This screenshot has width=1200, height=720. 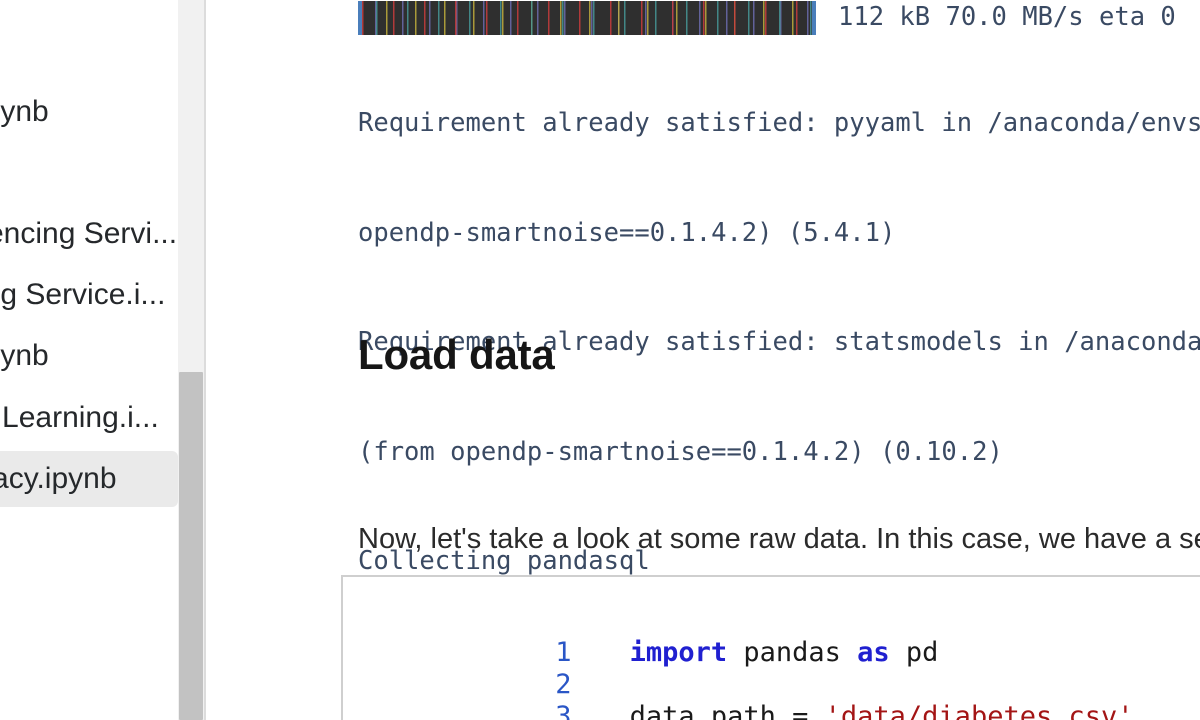 What do you see at coordinates (914, 652) in the screenshot?
I see `code-token-plain: pd` at bounding box center [914, 652].